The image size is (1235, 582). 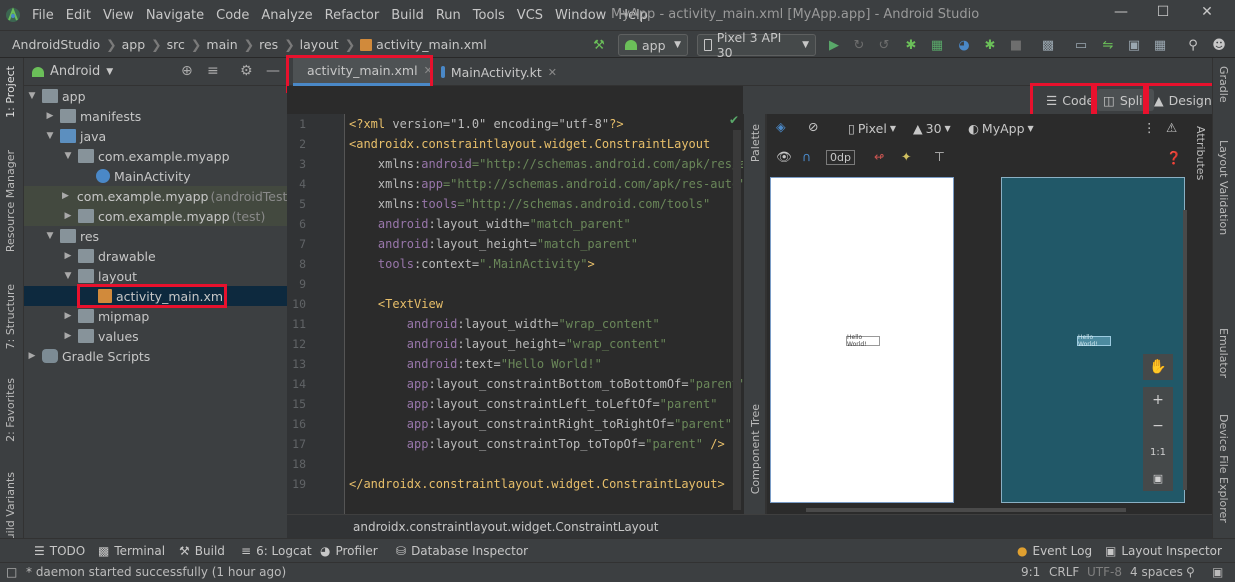 What do you see at coordinates (158, 196) in the screenshot?
I see `tree-item-package-androidtest: ▶ com.example.myapp (androidTest)` at bounding box center [158, 196].